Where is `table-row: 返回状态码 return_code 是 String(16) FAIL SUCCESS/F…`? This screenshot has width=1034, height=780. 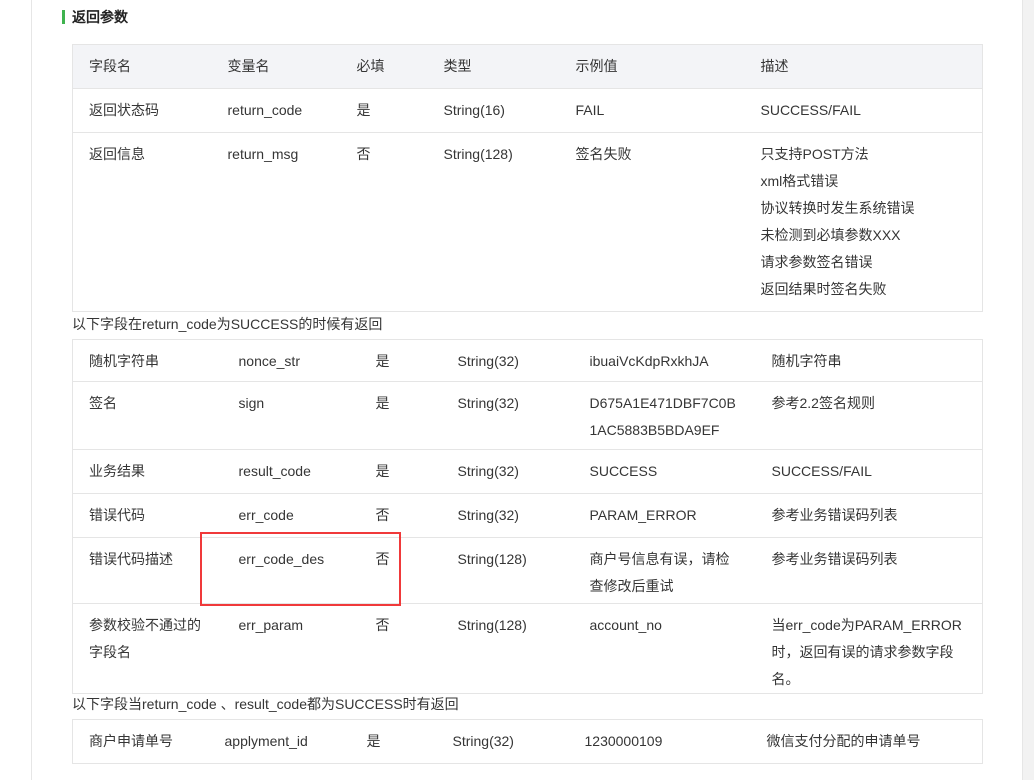
table-row: 返回状态码 return_code 是 String(16) FAIL SUCCESS/F… is located at coordinates (527, 110).